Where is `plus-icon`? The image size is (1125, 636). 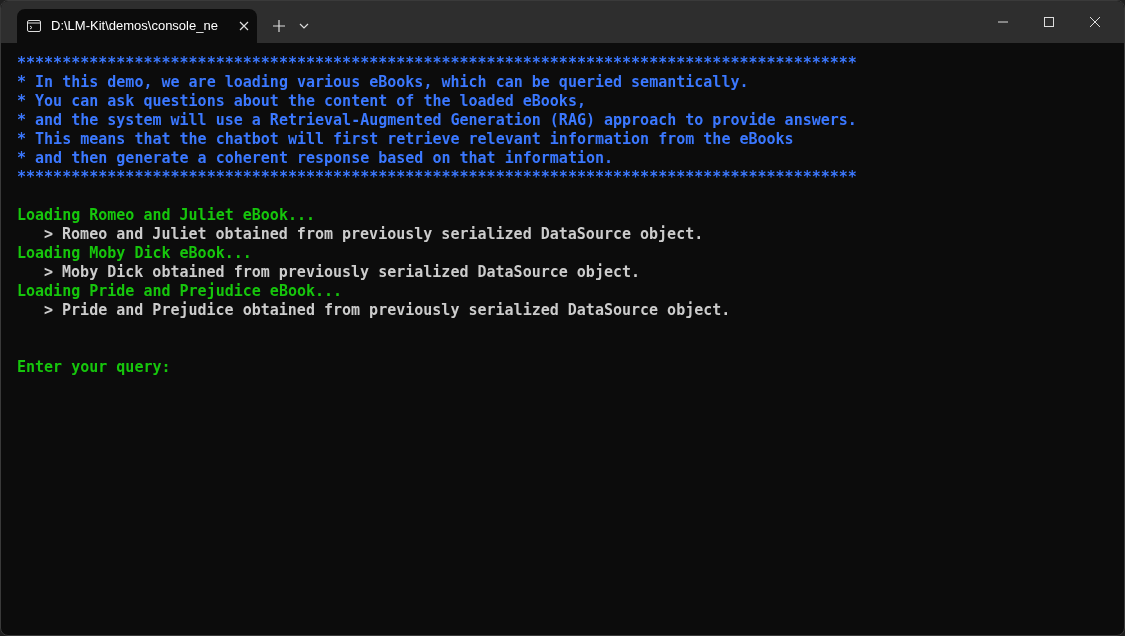 plus-icon is located at coordinates (279, 26).